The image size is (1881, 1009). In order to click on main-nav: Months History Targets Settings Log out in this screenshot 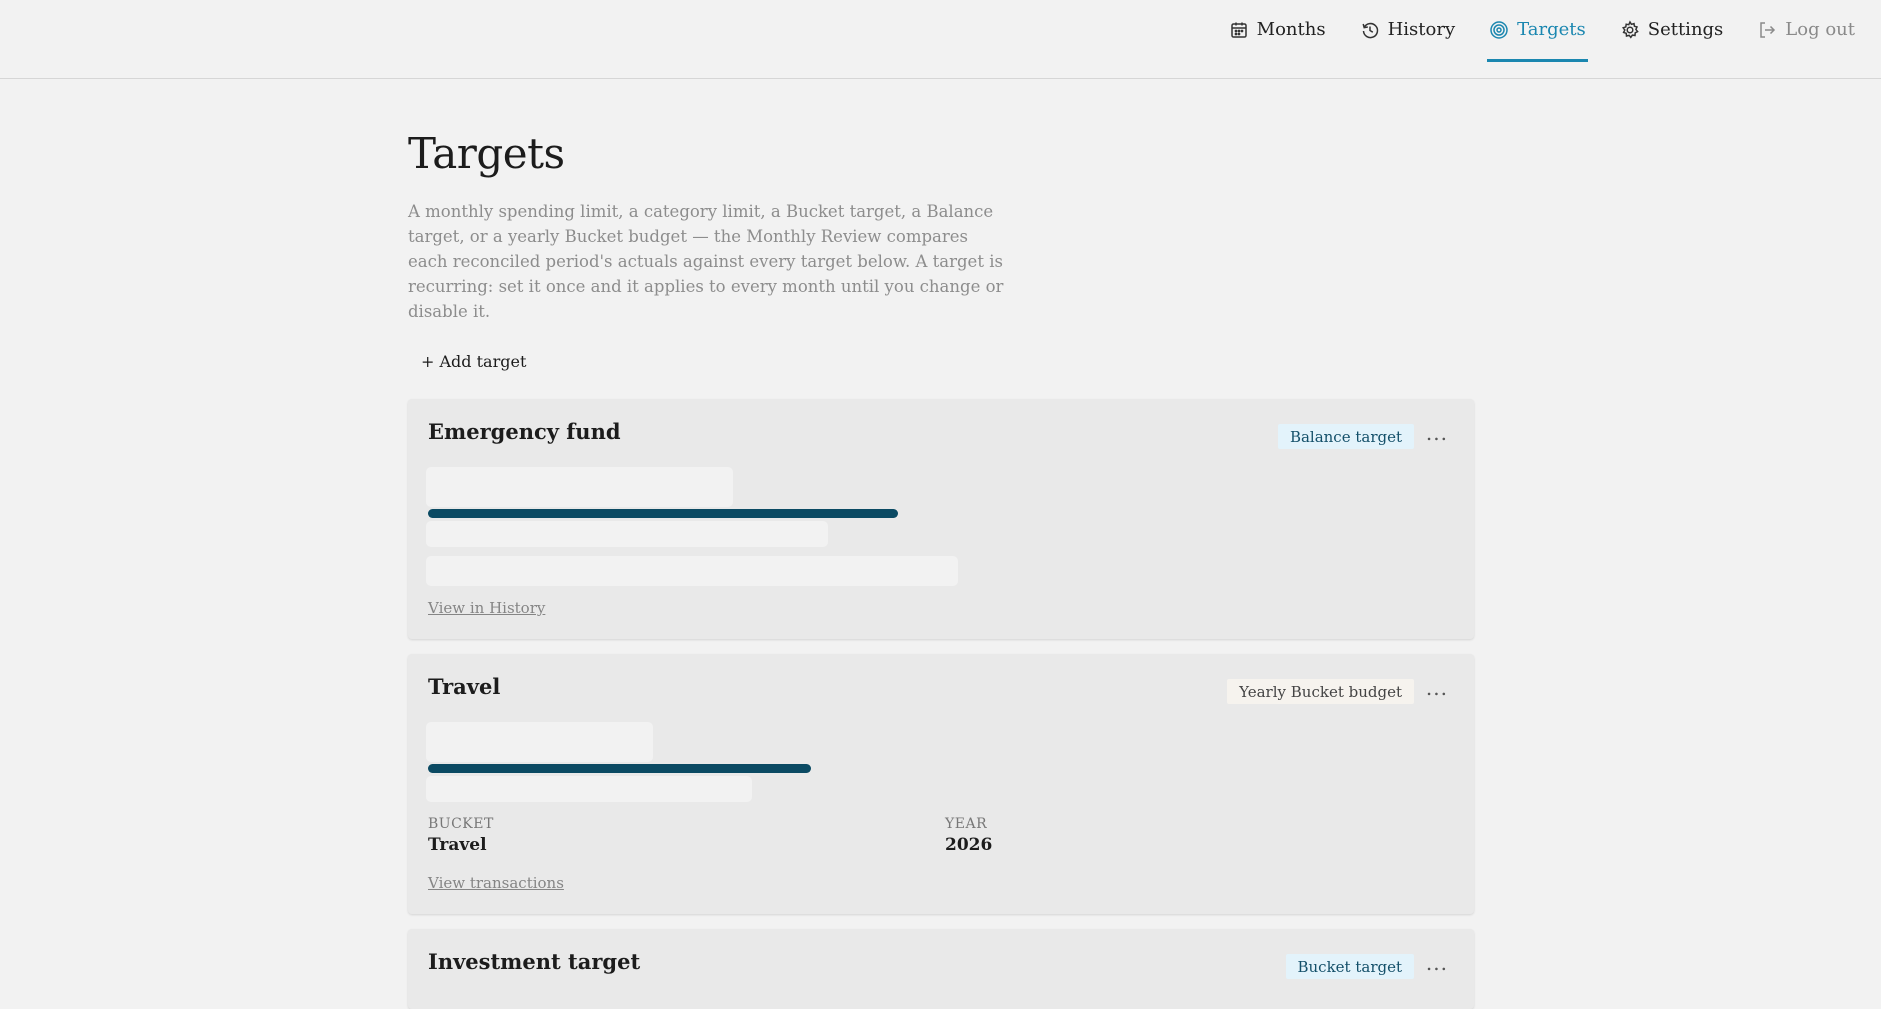, I will do `click(1527, 39)`.